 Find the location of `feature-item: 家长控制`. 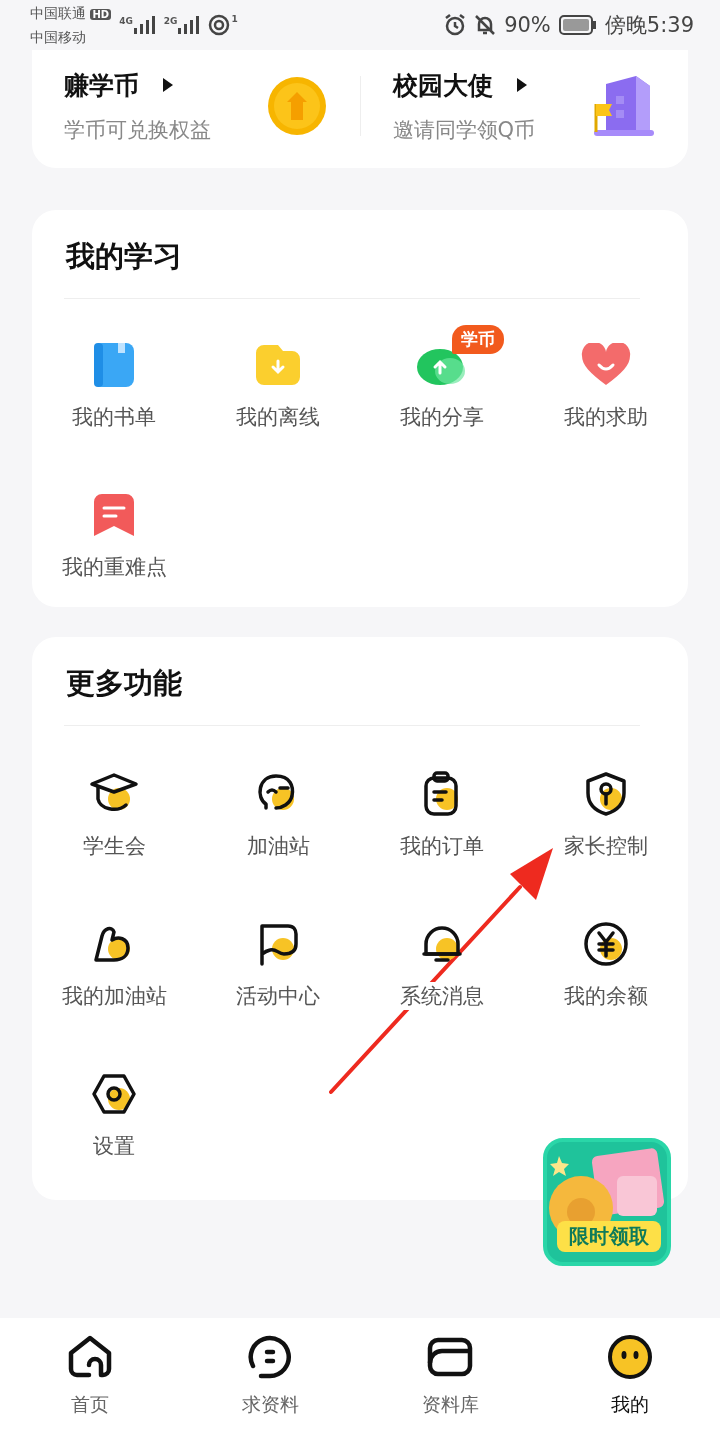

feature-item: 家长控制 is located at coordinates (606, 806).